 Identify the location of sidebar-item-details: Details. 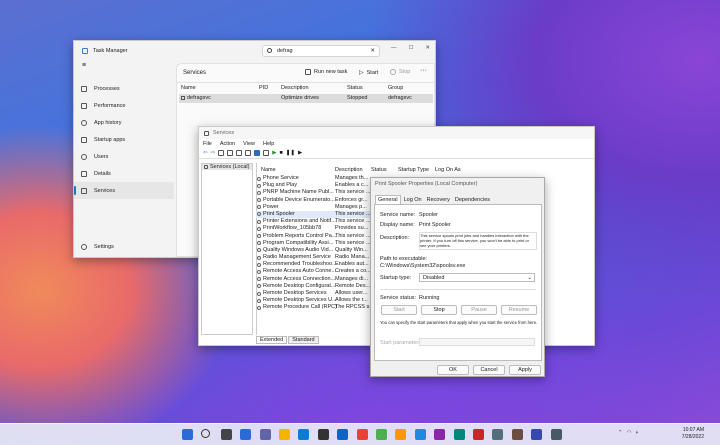
(124, 173).